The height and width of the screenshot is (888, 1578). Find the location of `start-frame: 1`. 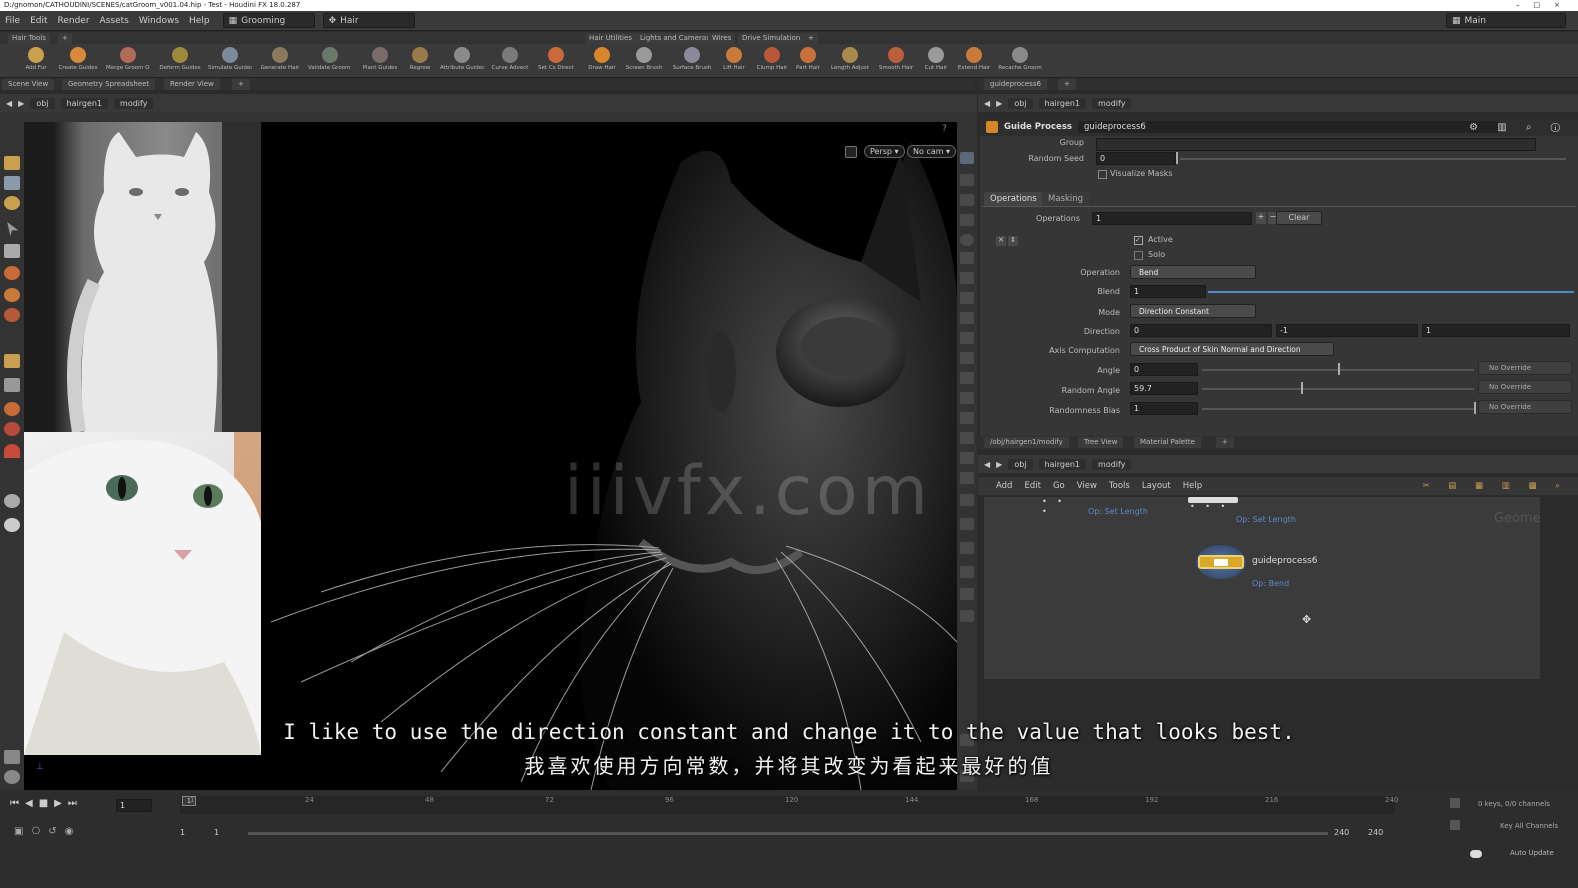

start-frame: 1 is located at coordinates (182, 832).